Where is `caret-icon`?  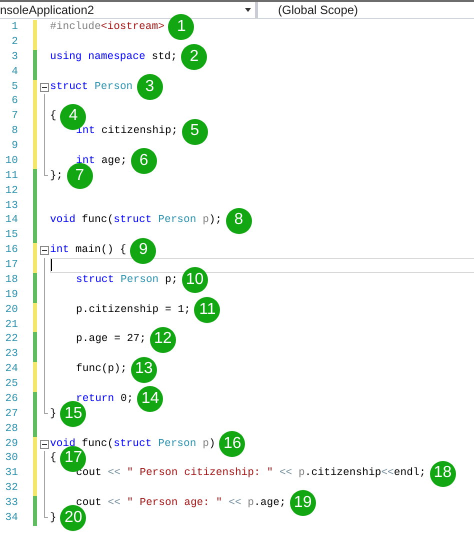 caret-icon is located at coordinates (248, 10).